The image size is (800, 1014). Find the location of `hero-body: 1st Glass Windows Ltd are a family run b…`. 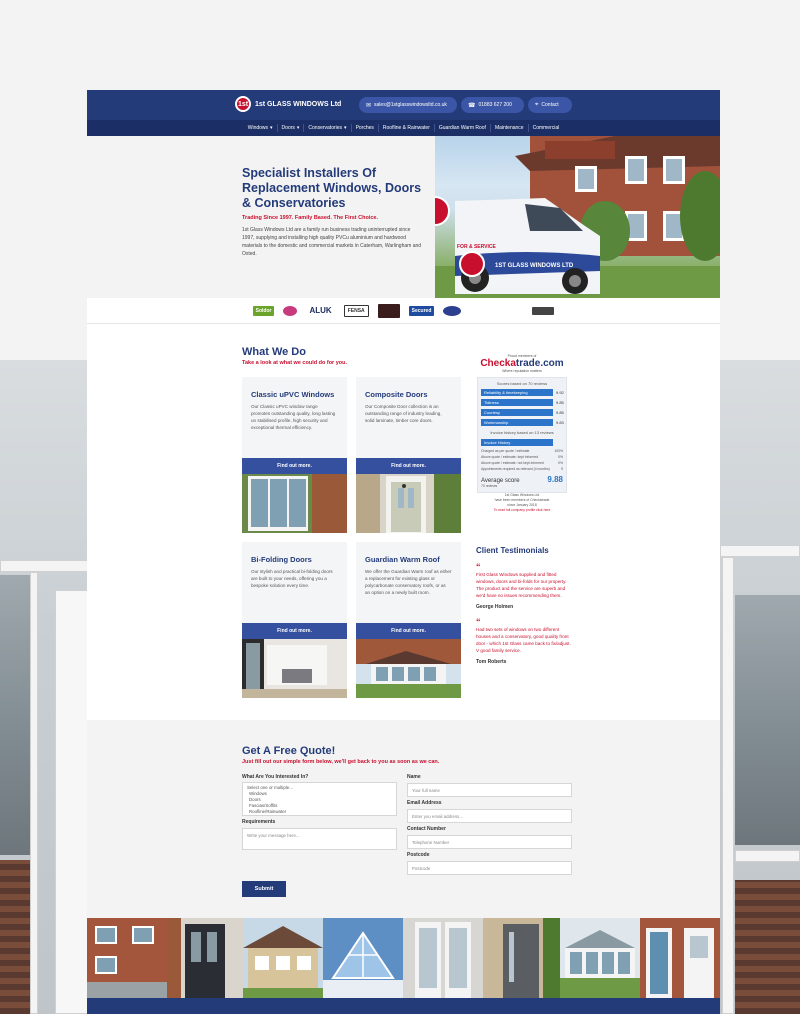

hero-body: 1st Glass Windows Ltd are a family run b… is located at coordinates (332, 242).